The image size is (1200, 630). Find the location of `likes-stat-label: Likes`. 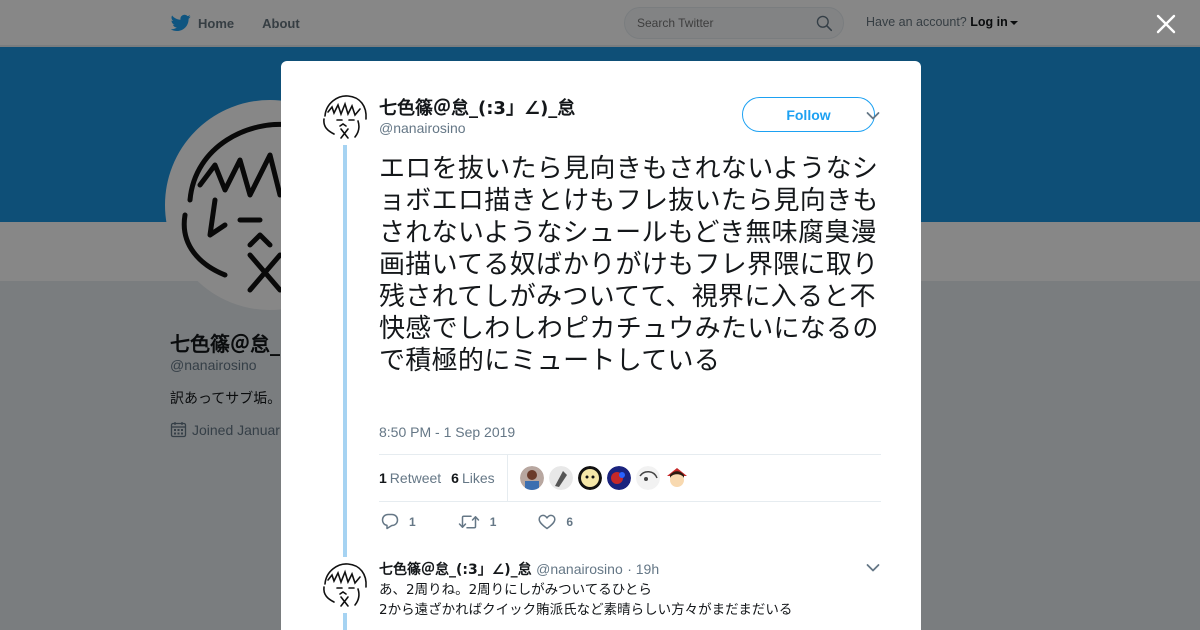

likes-stat-label: Likes is located at coordinates (478, 478).